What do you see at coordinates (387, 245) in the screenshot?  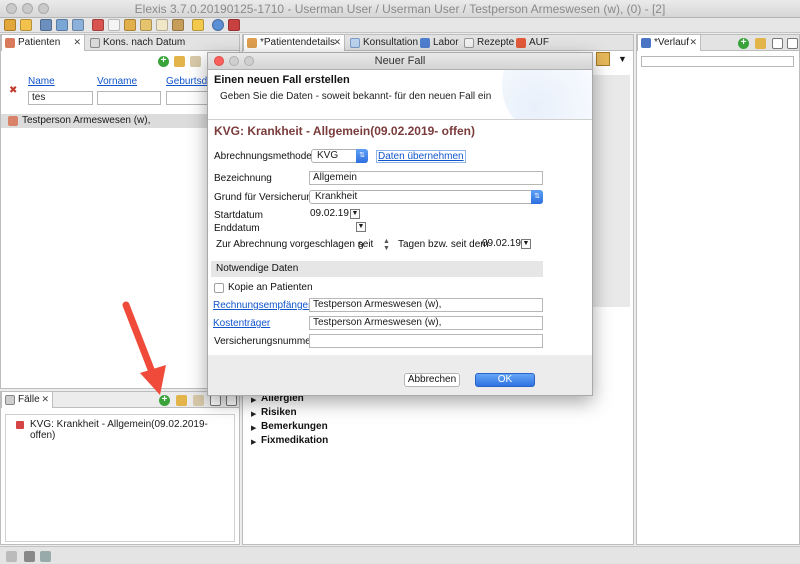 I see `stepper-icon: ▲ ▼` at bounding box center [387, 245].